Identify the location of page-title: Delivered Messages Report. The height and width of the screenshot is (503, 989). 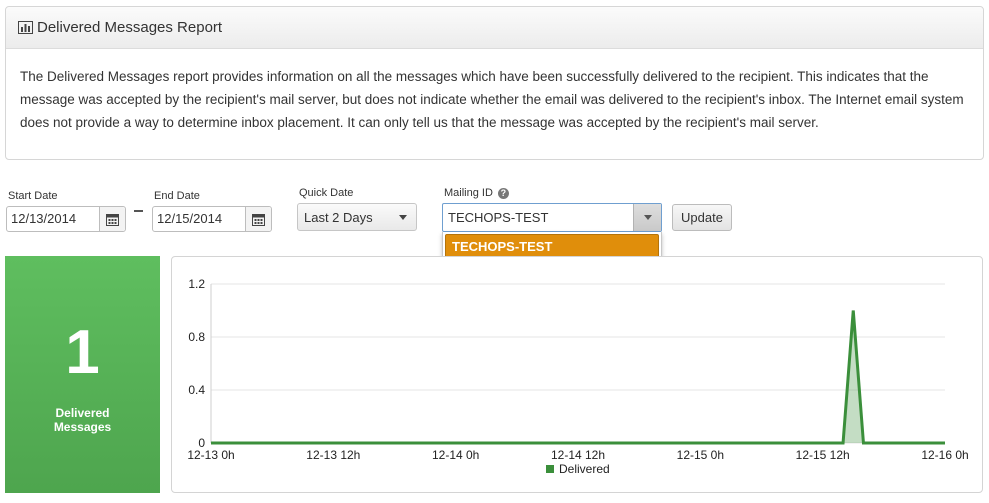
(130, 27).